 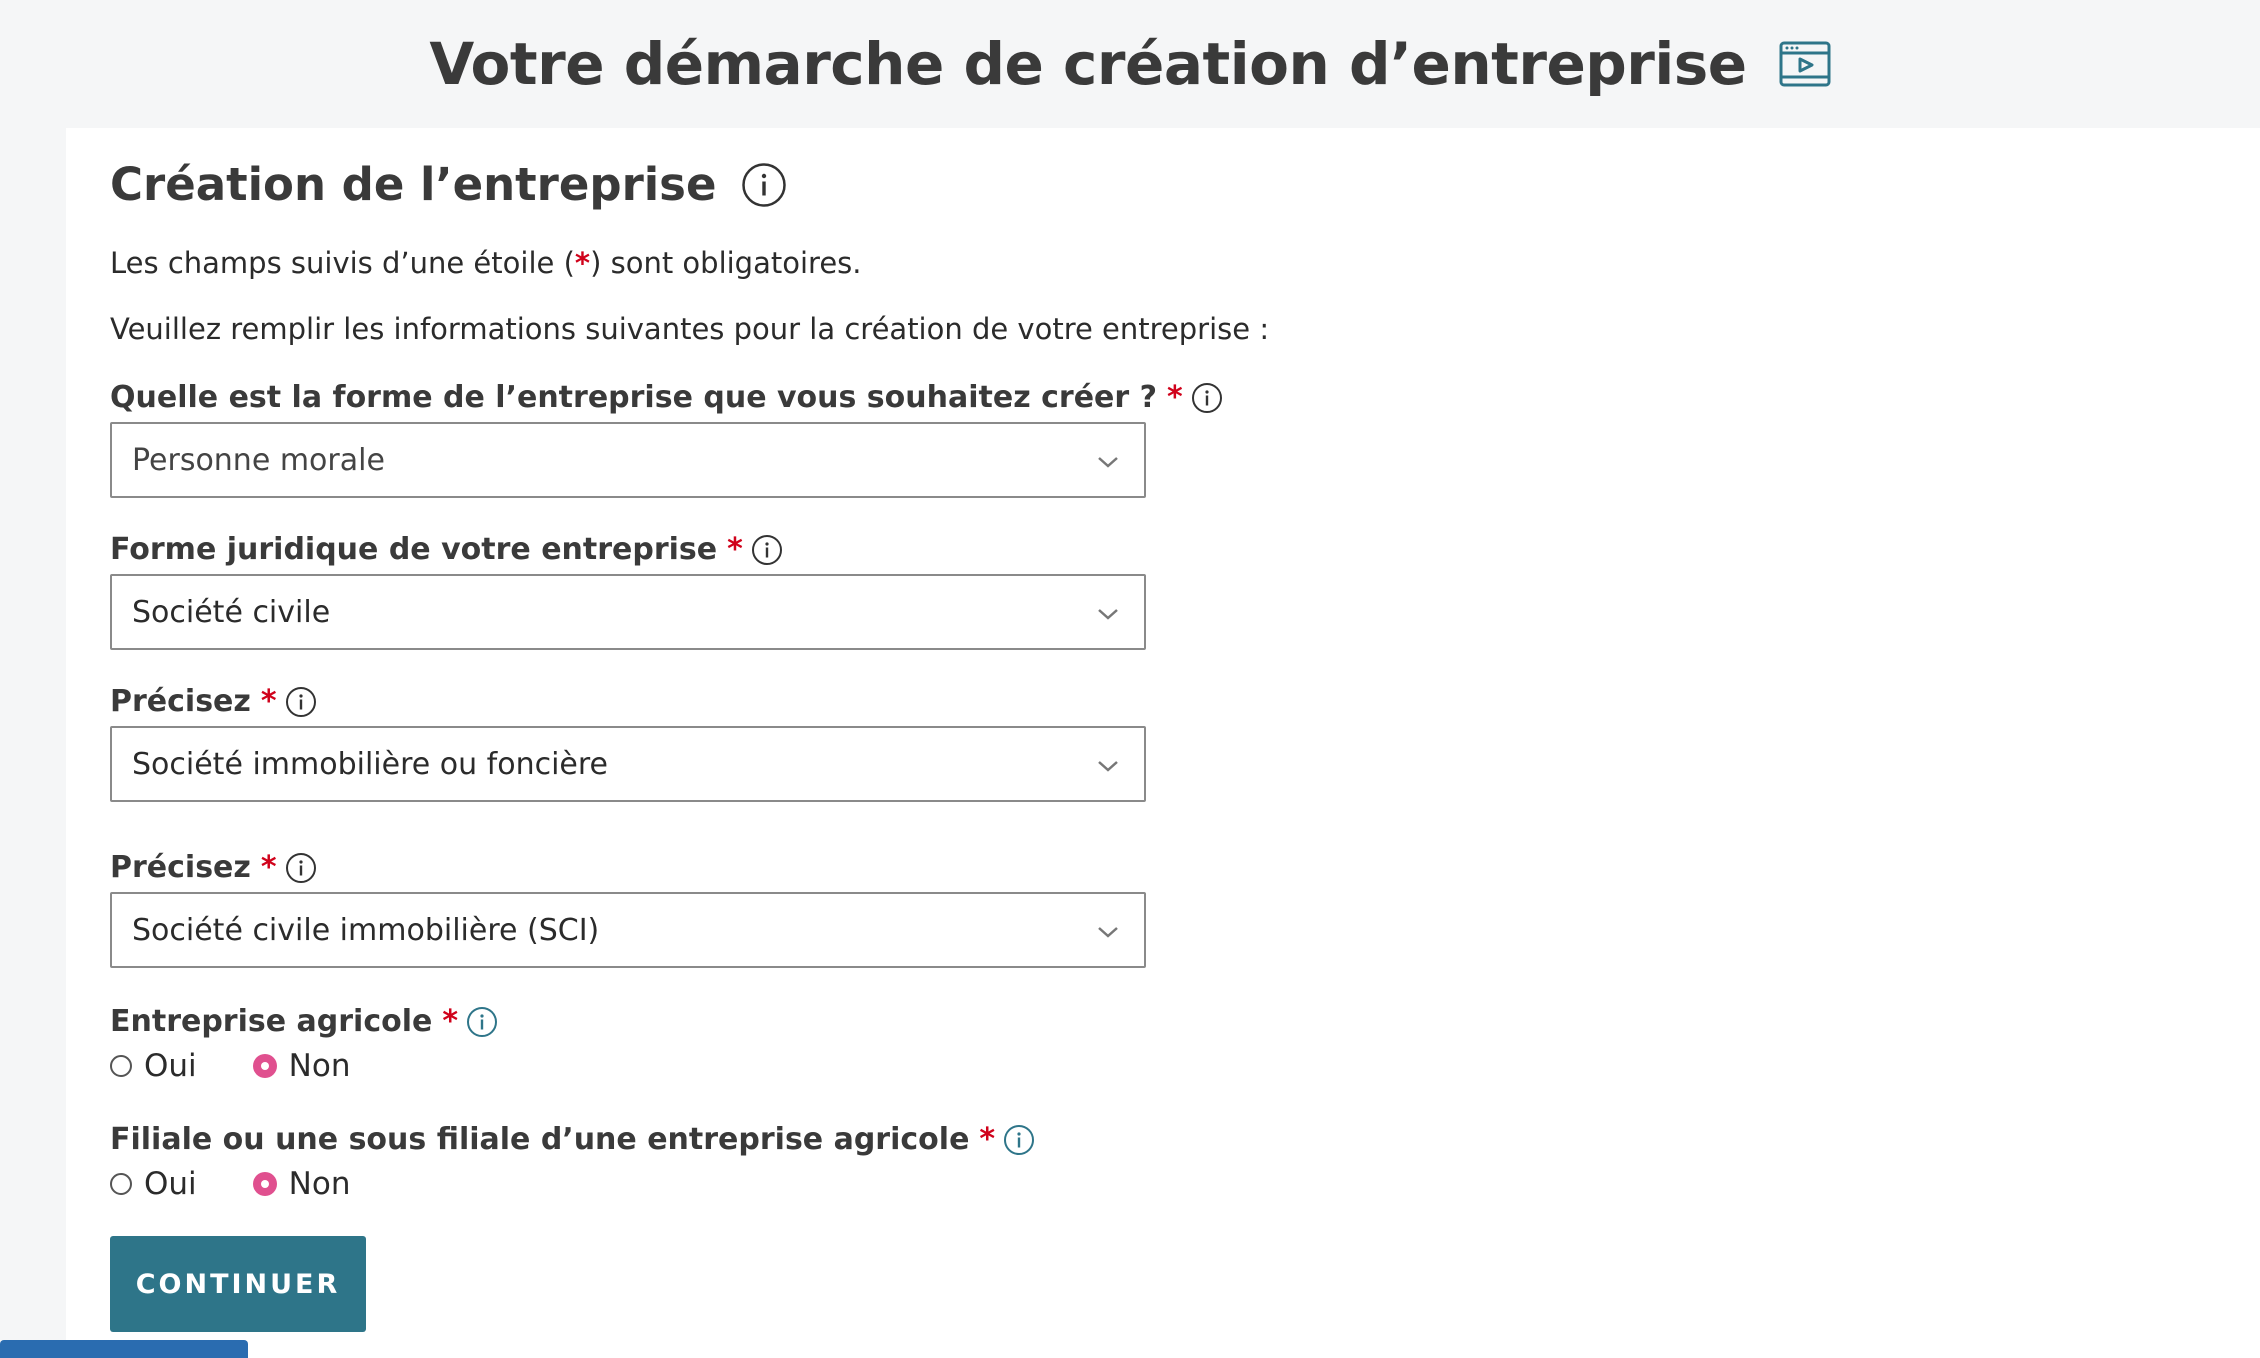 What do you see at coordinates (628, 930) in the screenshot?
I see `precisez-2-select: Société civile immobilière (SCI)` at bounding box center [628, 930].